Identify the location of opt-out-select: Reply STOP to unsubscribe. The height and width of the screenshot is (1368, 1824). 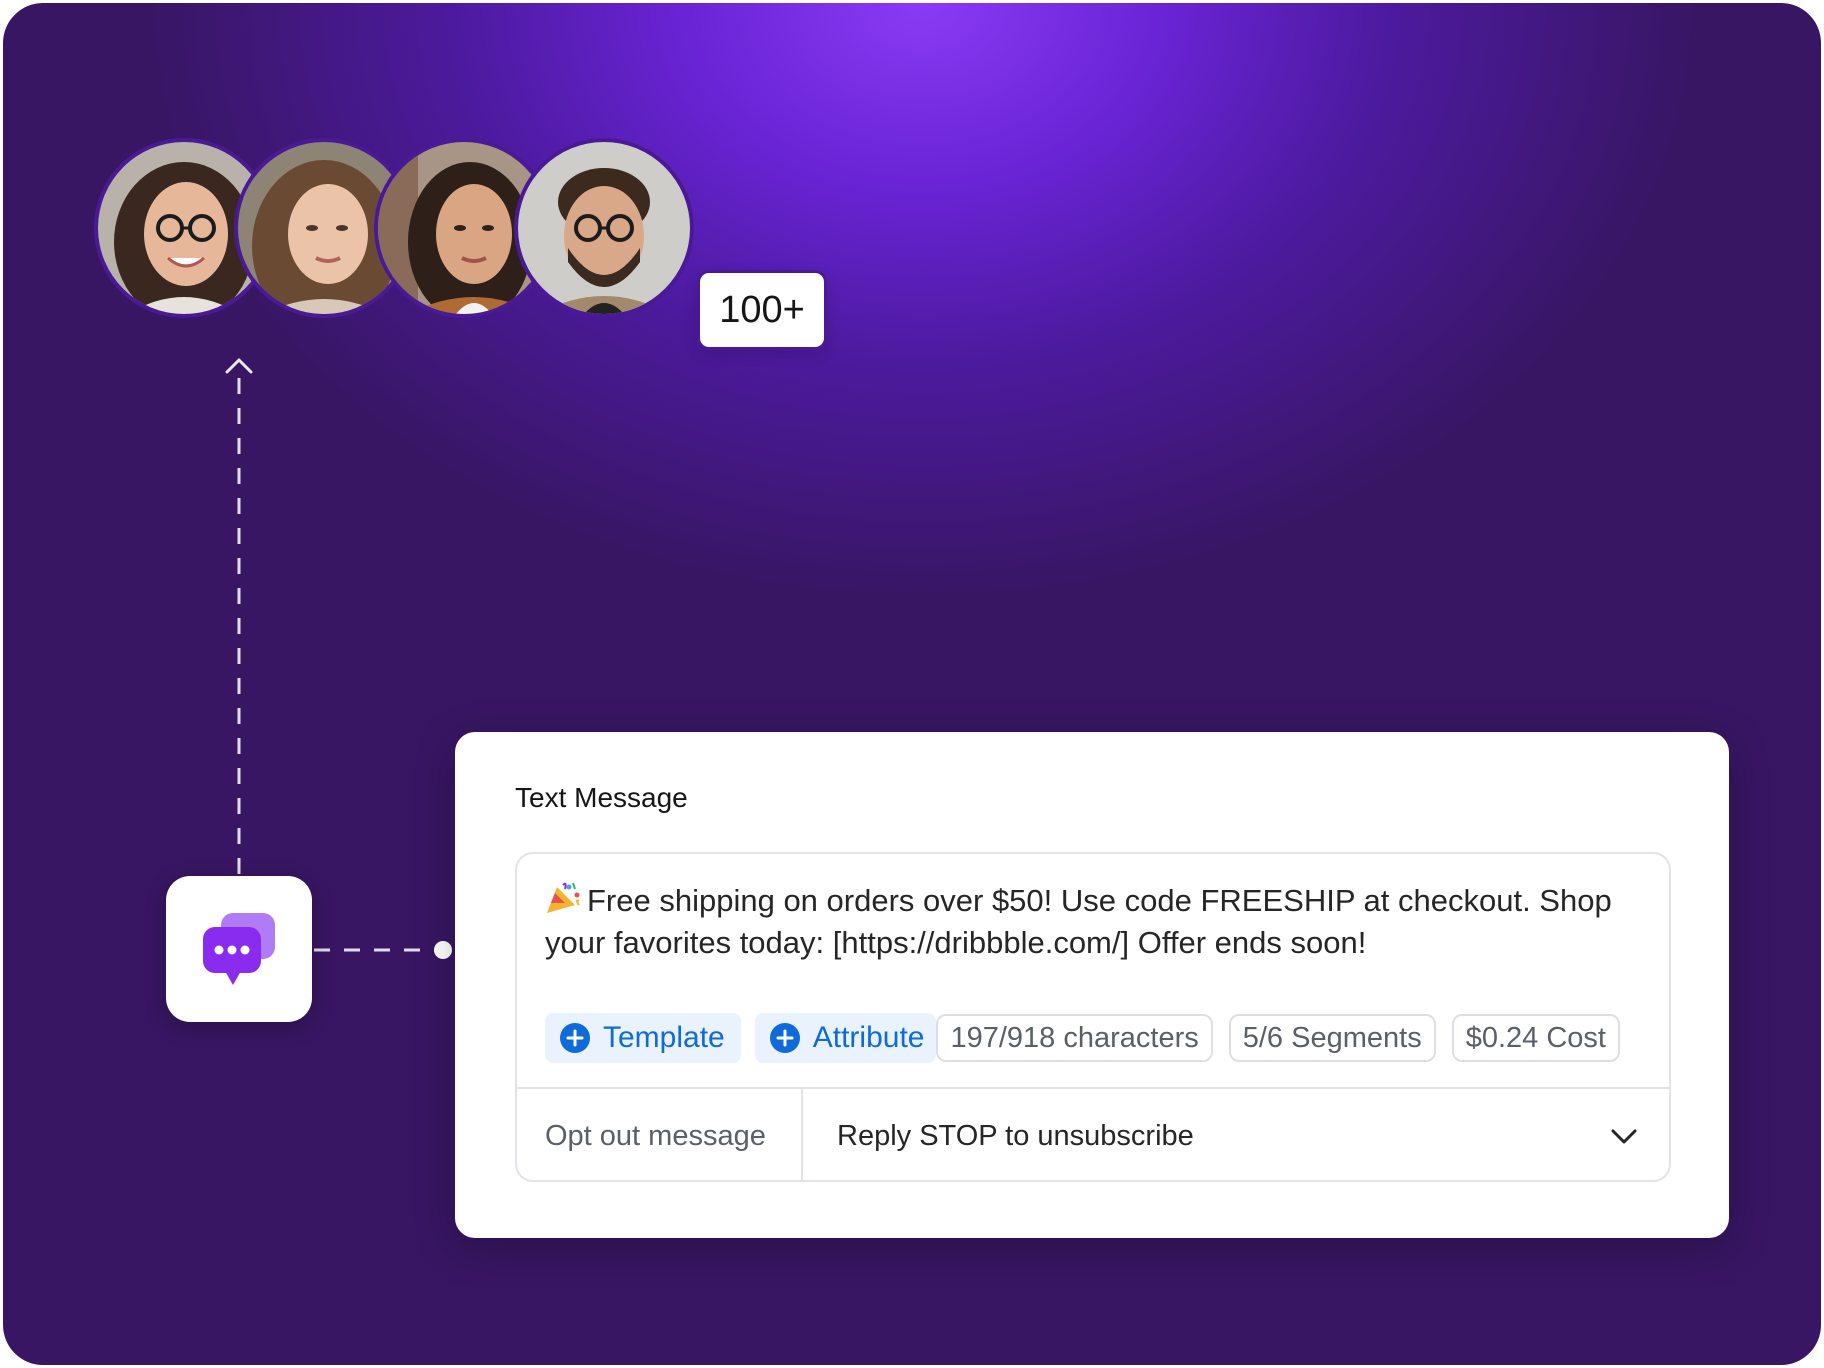
(1236, 1134).